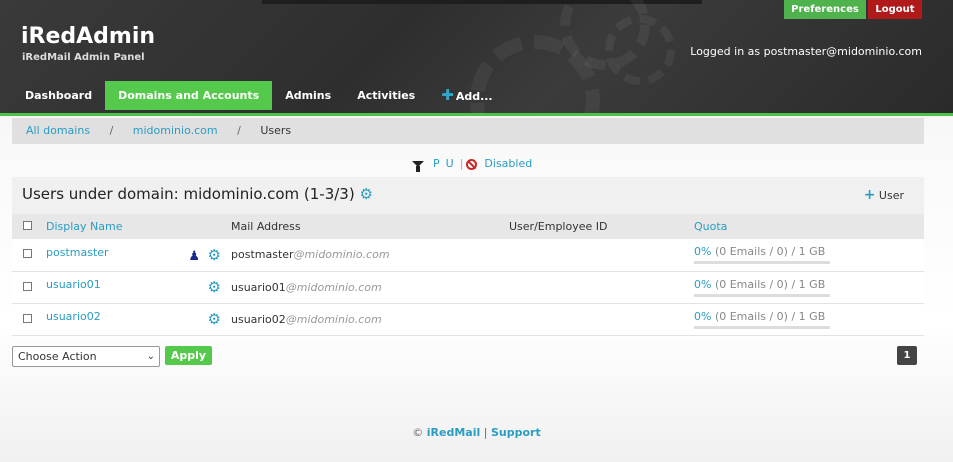 This screenshot has height=462, width=953. Describe the element at coordinates (194, 256) in the screenshot. I see `admin-icon: ♟` at that location.